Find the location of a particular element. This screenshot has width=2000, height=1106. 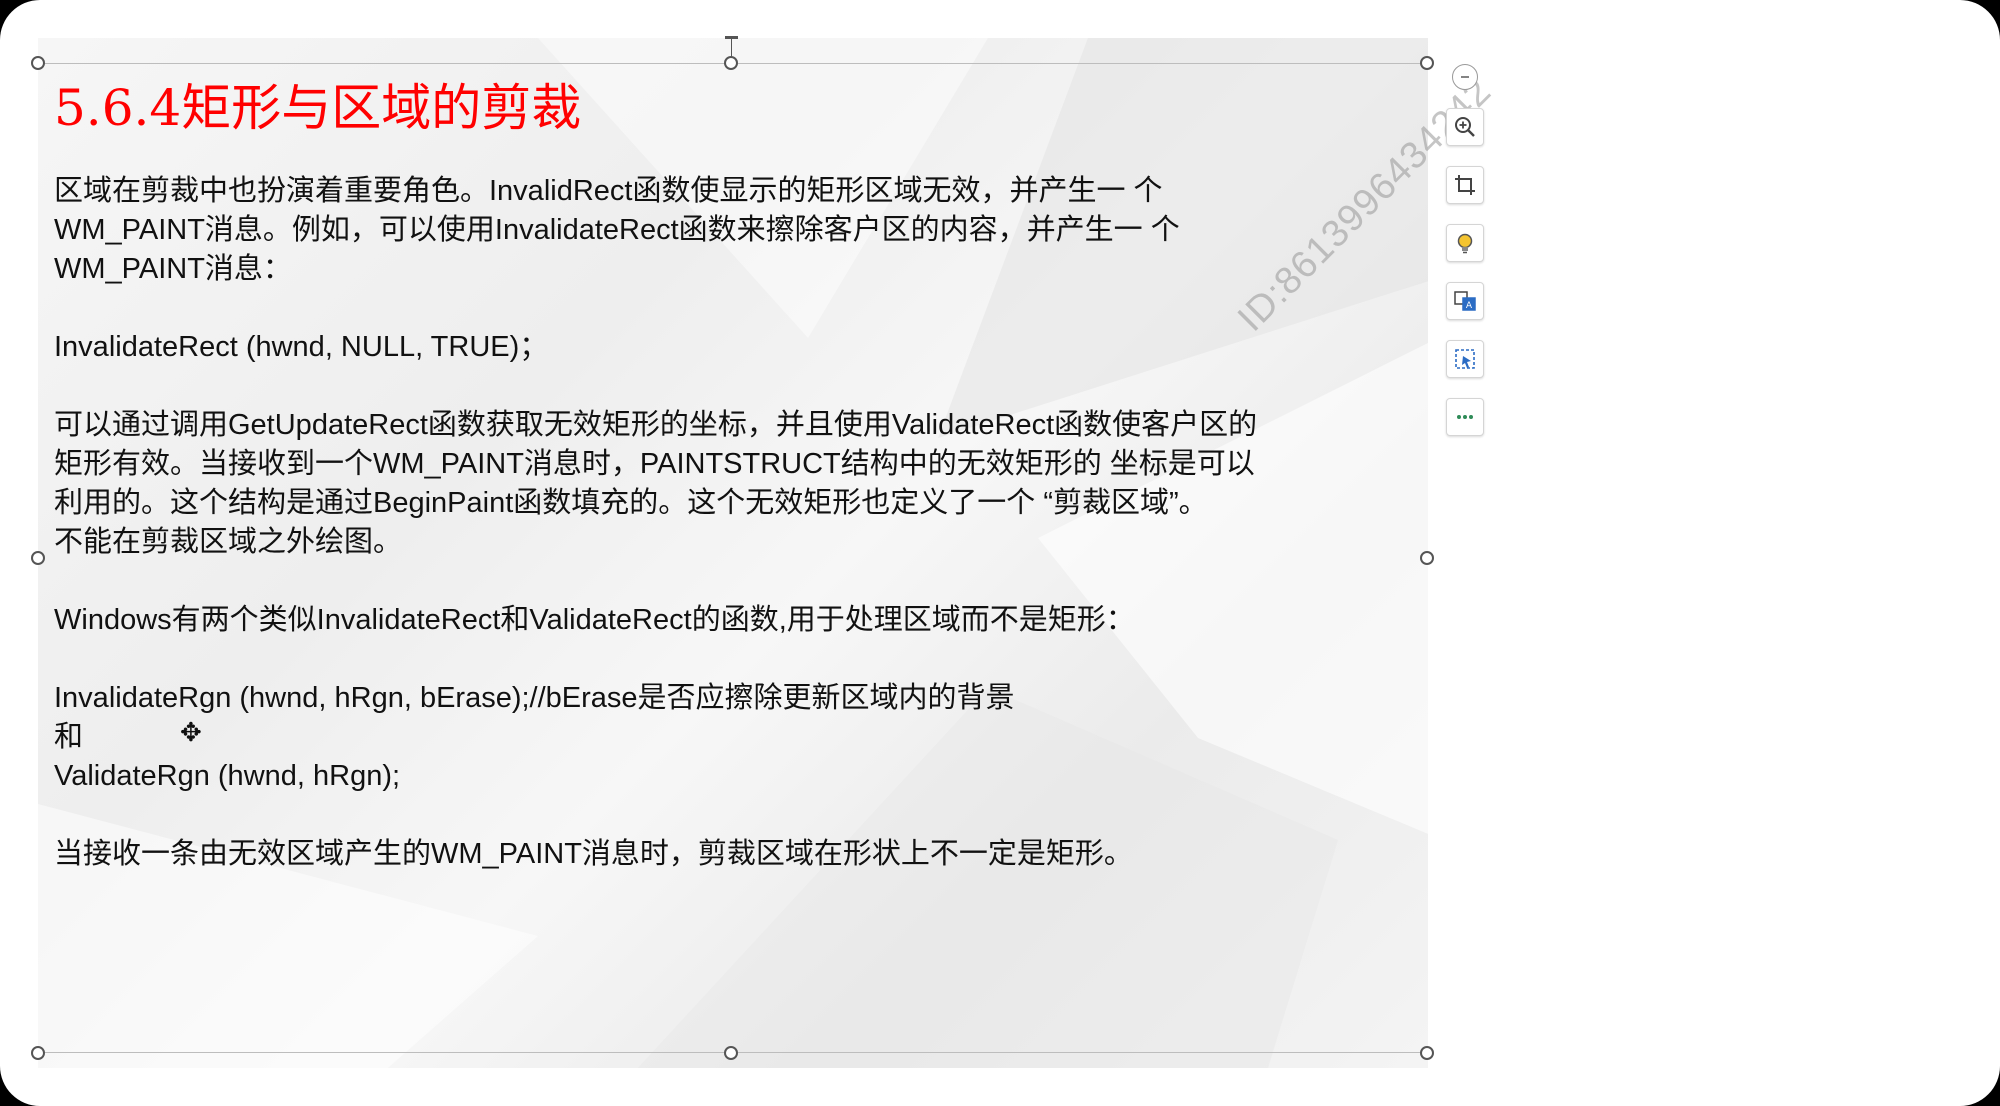

svg-text: A is located at coordinates (1469, 306).